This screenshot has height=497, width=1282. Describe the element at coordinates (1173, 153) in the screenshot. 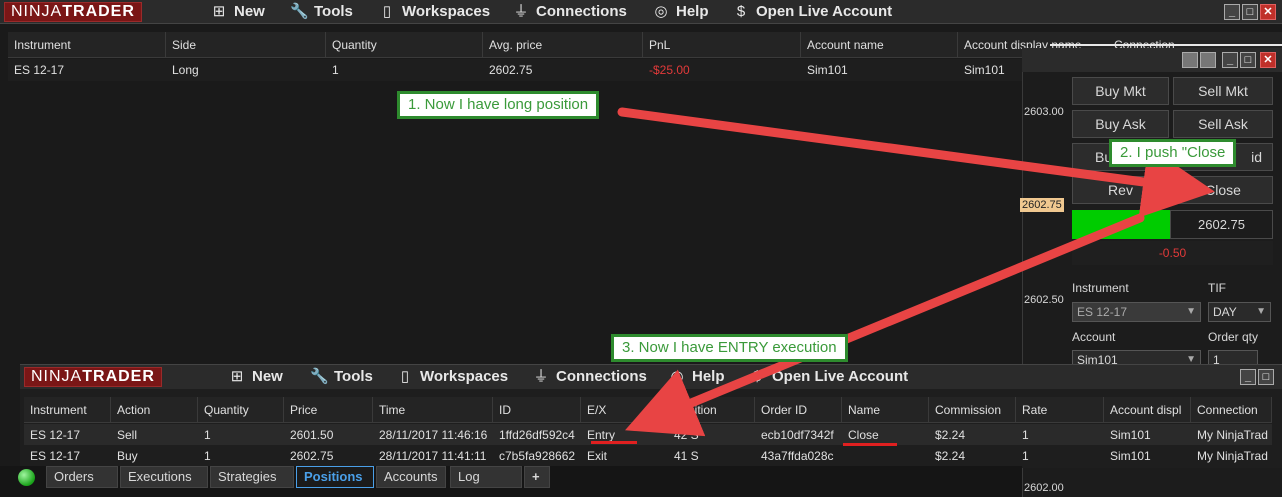

I see `annotation-note-2: 2. I push "Close` at that location.